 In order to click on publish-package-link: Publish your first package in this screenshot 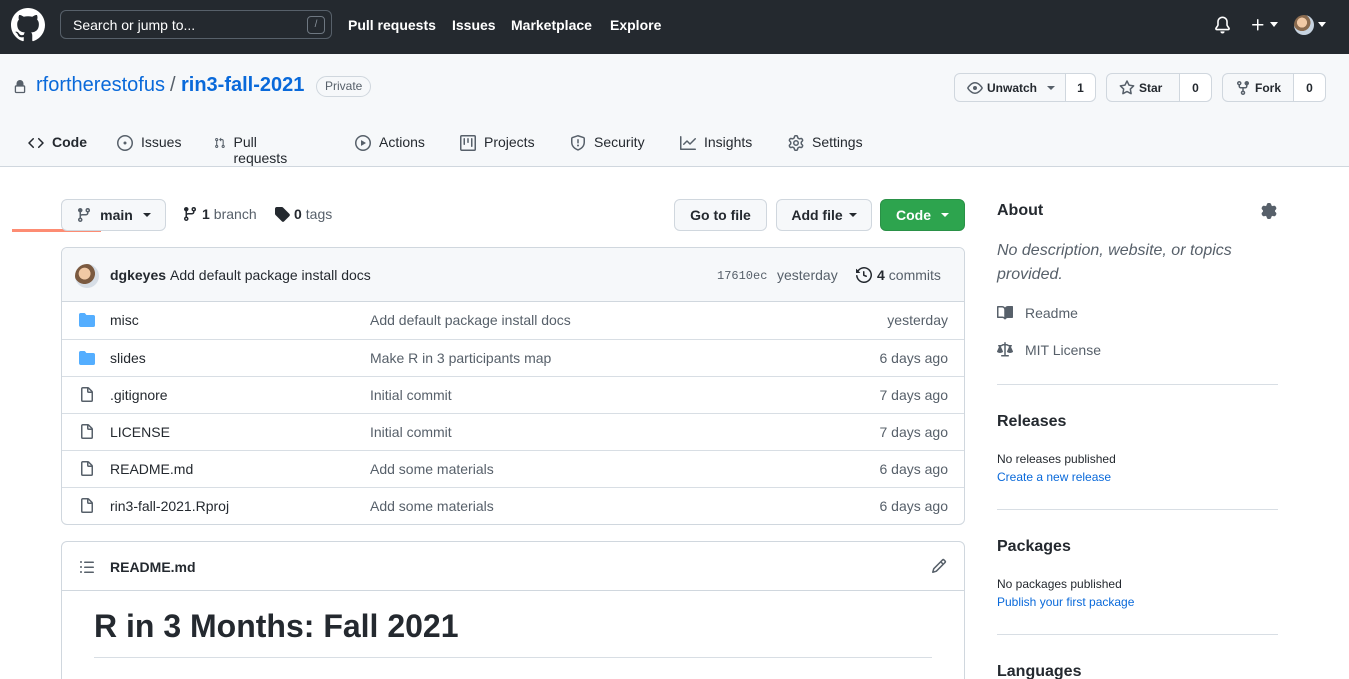, I will do `click(1065, 602)`.